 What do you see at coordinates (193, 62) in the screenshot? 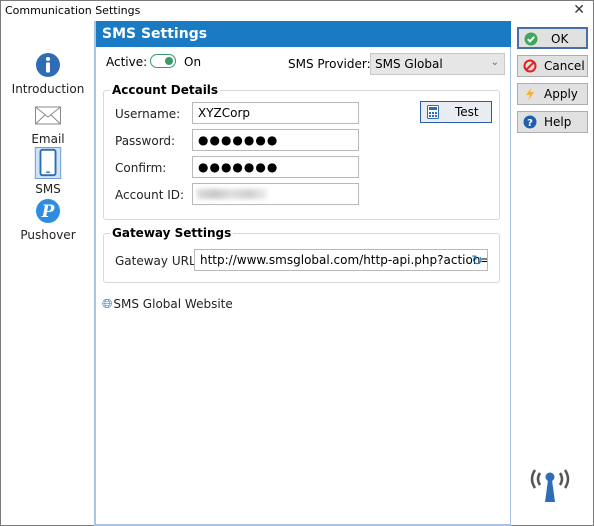
I see `active-state-text: On` at bounding box center [193, 62].